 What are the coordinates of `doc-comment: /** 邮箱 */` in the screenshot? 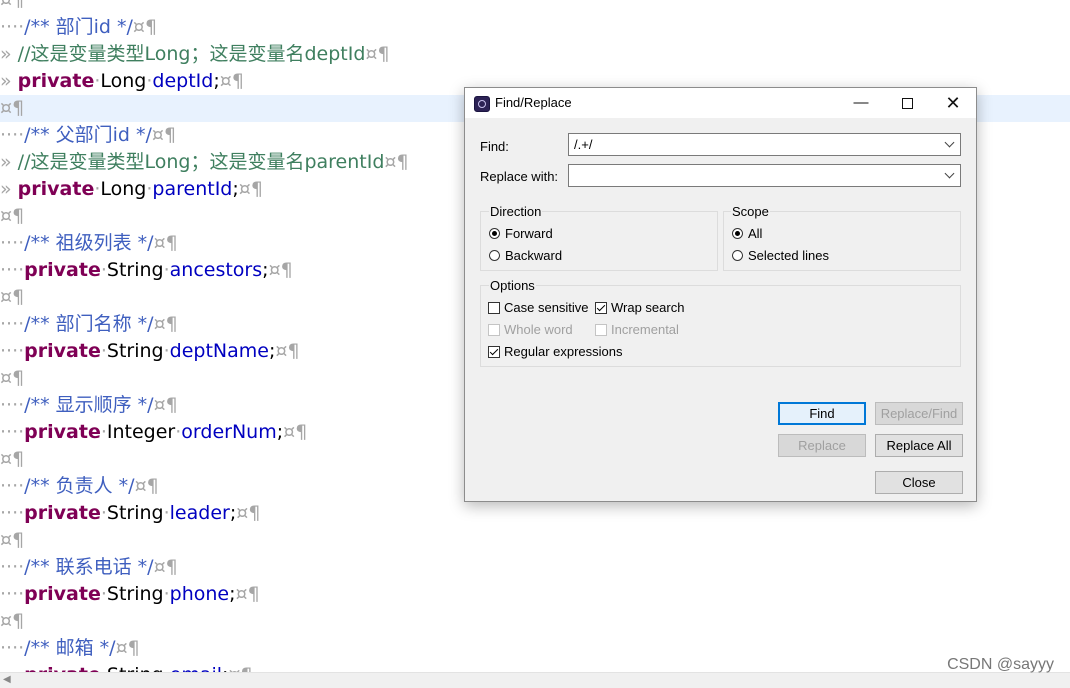 It's located at (70, 648).